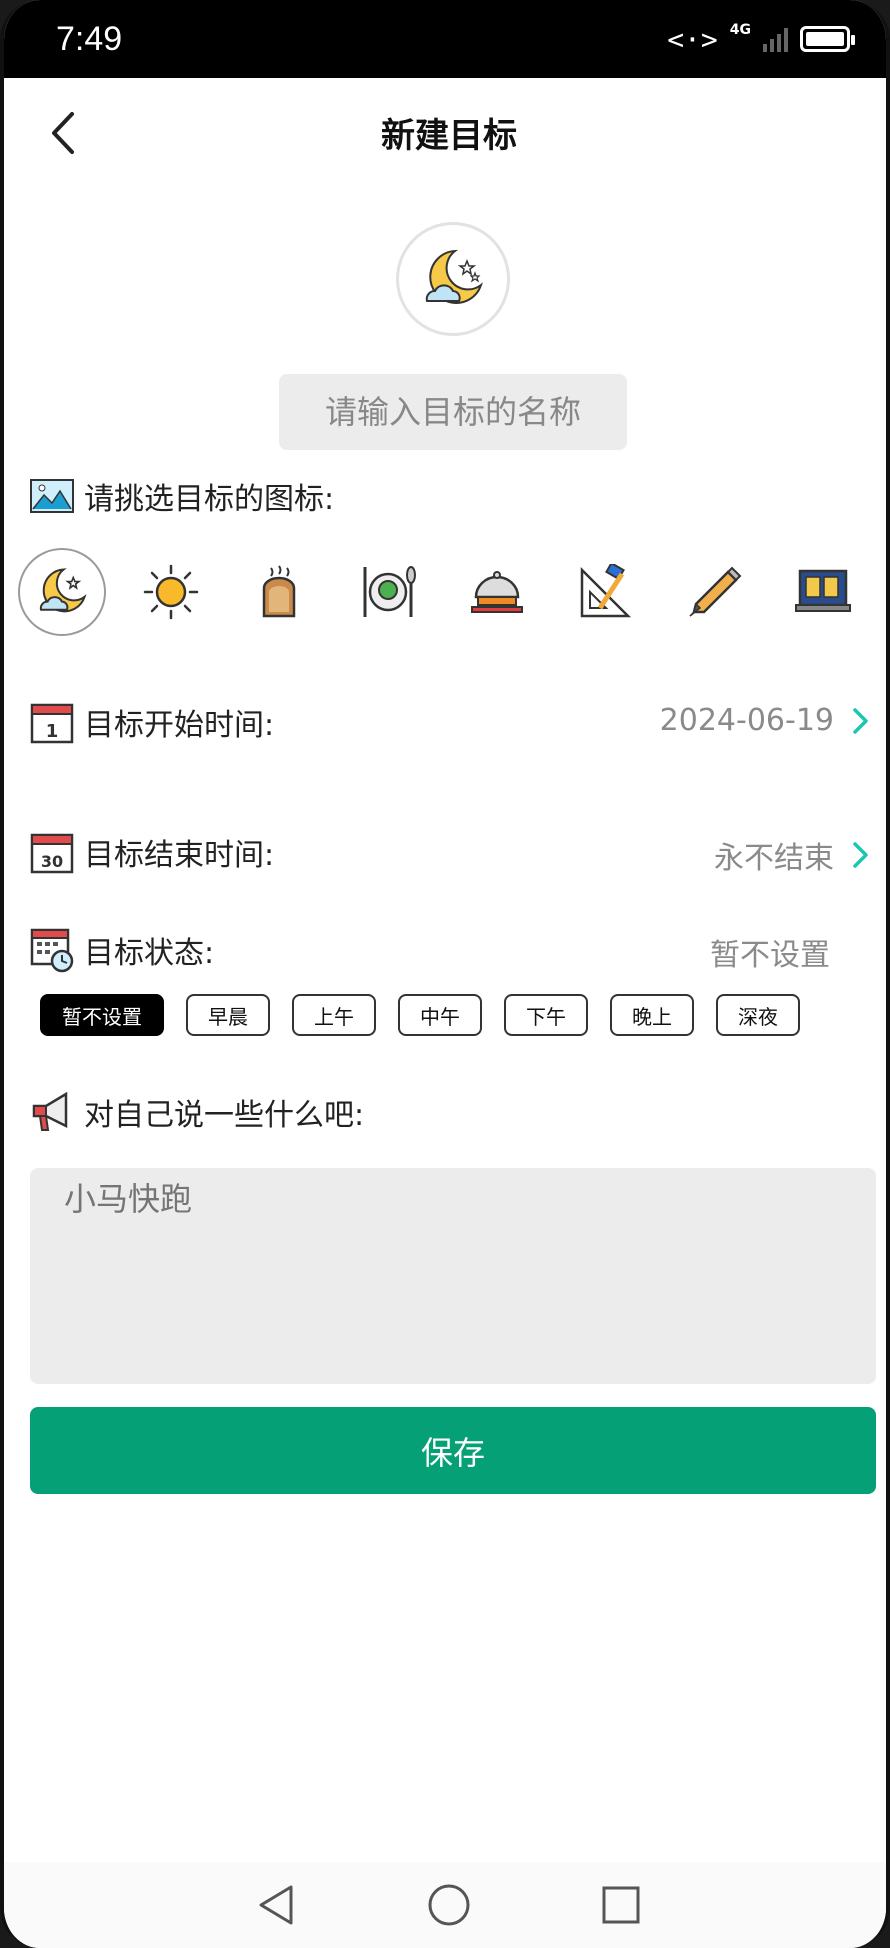  I want to click on icon-option-sun, so click(171, 592).